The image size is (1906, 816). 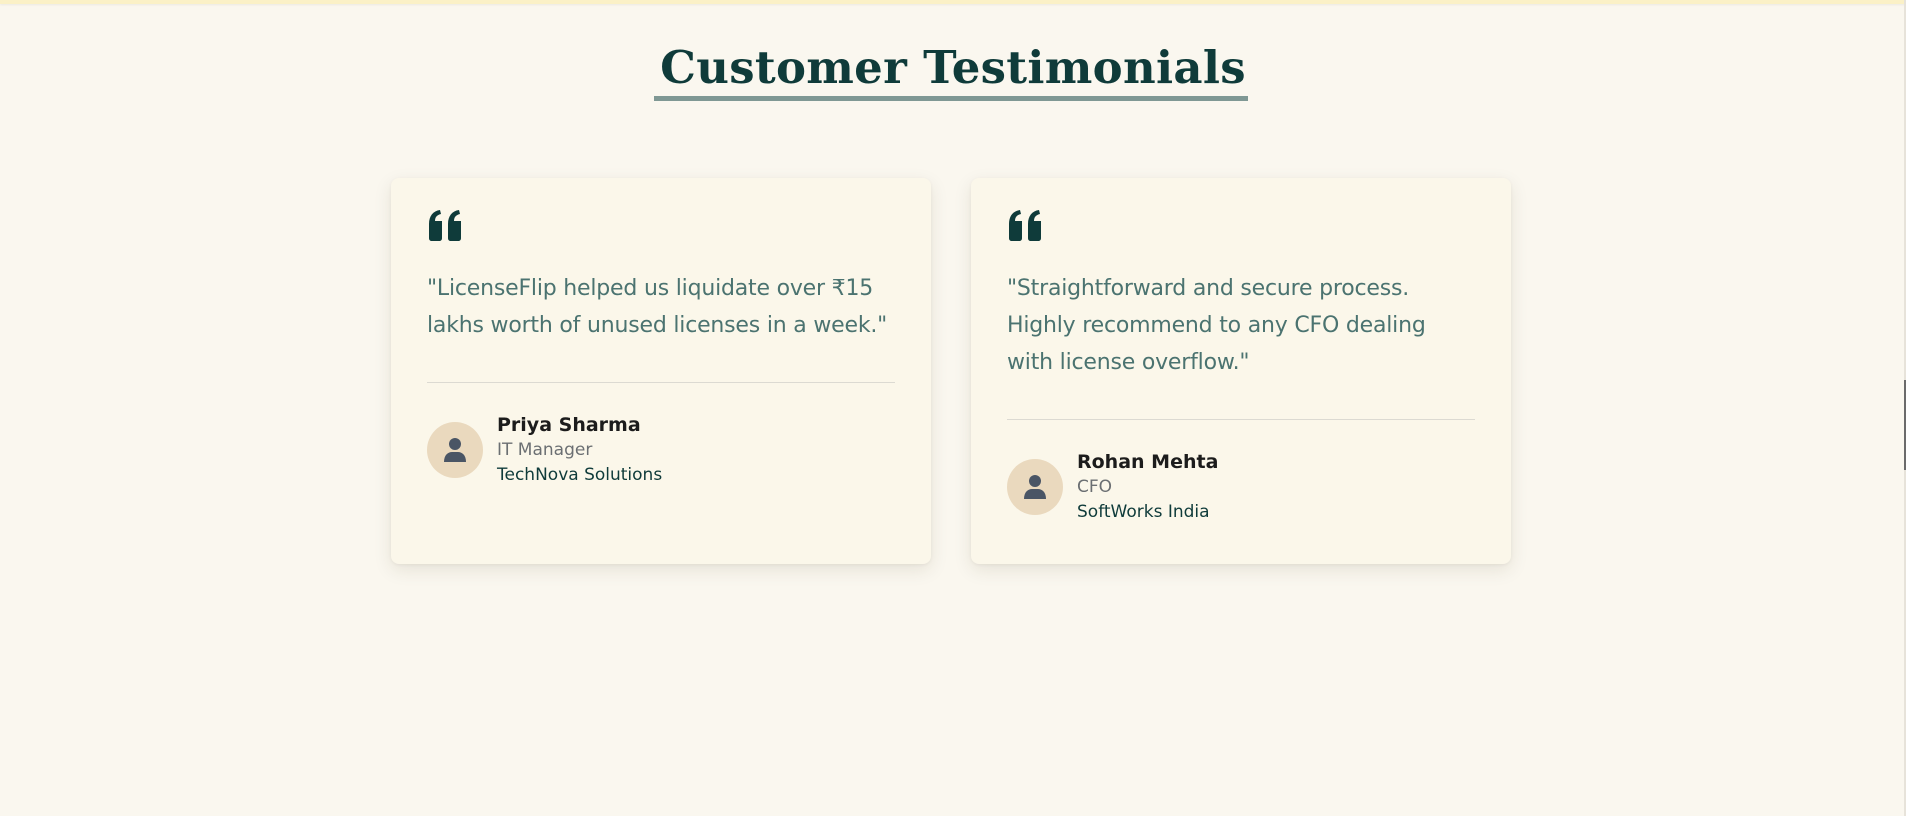 What do you see at coordinates (1095, 487) in the screenshot?
I see `author-role: CFO` at bounding box center [1095, 487].